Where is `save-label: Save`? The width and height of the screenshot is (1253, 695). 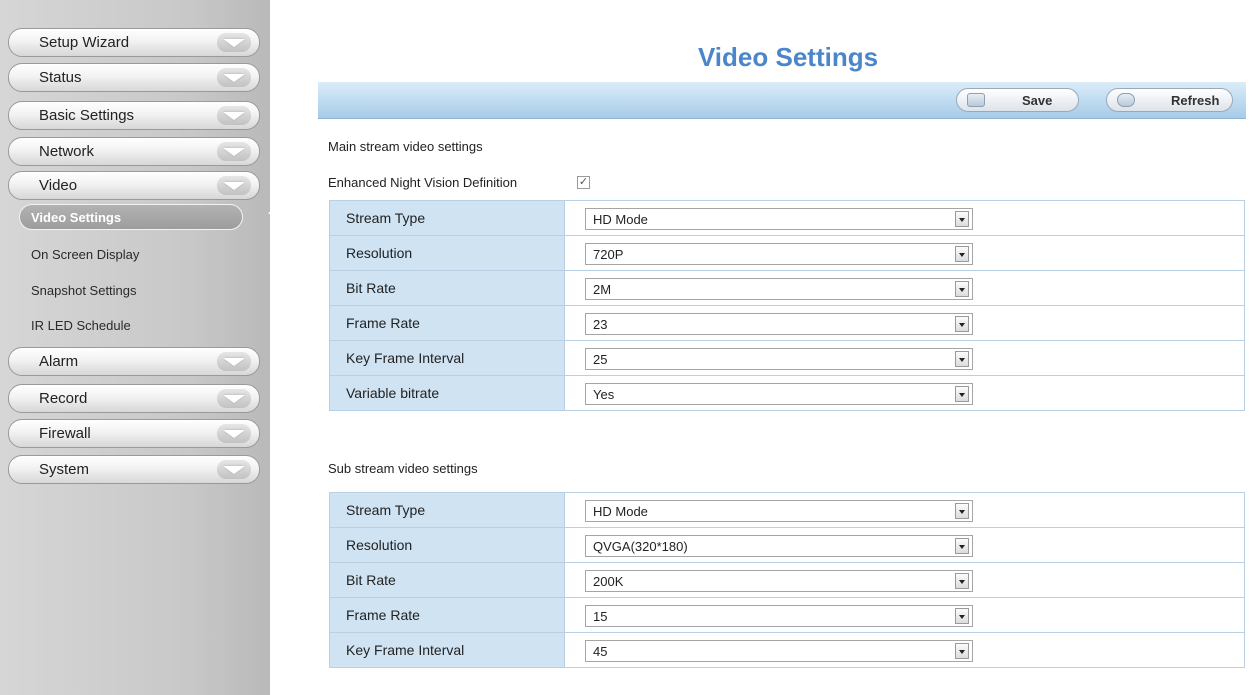
save-label: Save is located at coordinates (1037, 100).